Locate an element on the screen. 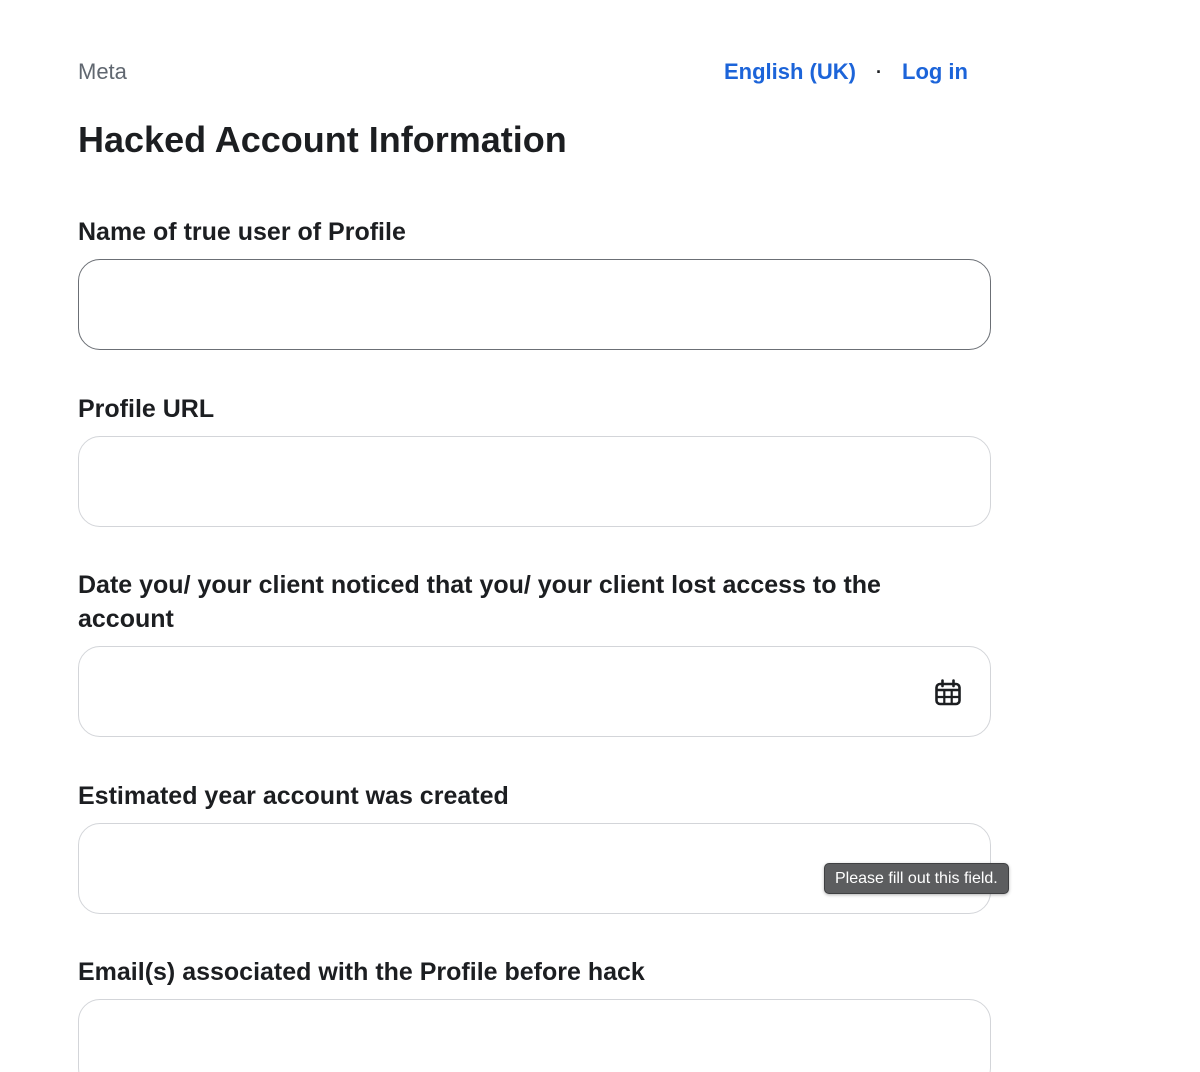 The height and width of the screenshot is (1072, 1200). calendar-icon is located at coordinates (948, 693).